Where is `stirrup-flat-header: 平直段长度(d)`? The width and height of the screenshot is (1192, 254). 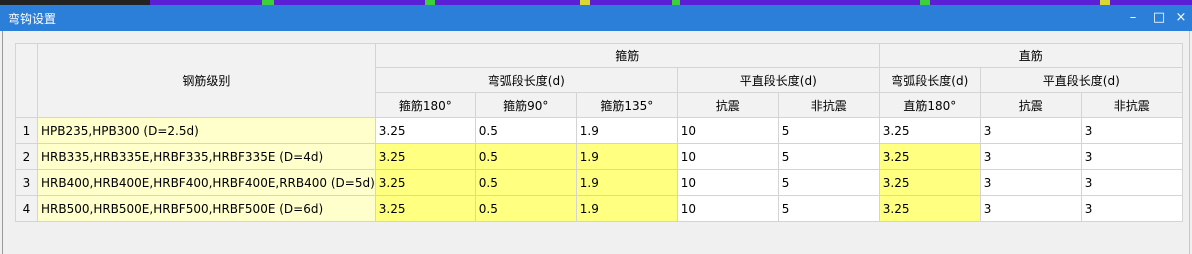
stirrup-flat-header: 平直段长度(d) is located at coordinates (778, 80).